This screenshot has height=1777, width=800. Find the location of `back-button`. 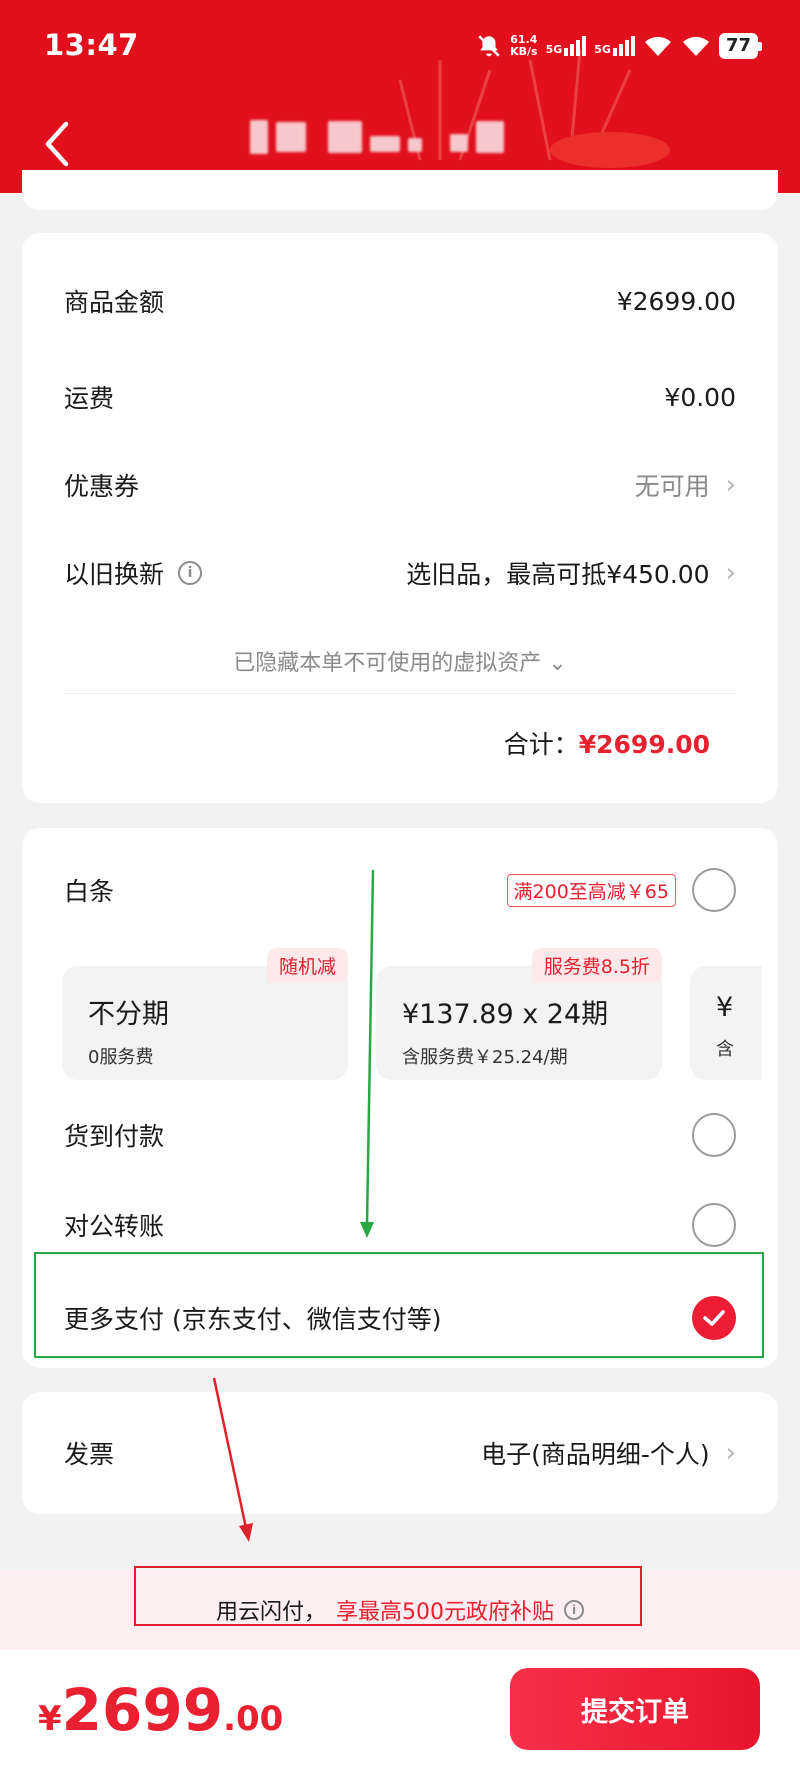

back-button is located at coordinates (58, 144).